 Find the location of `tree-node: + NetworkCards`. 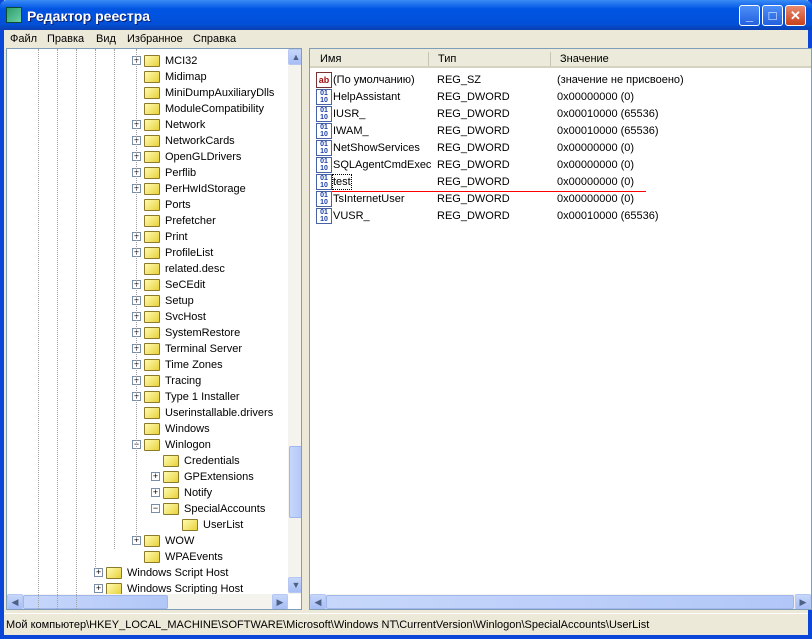

tree-node: + NetworkCards is located at coordinates (147, 141).